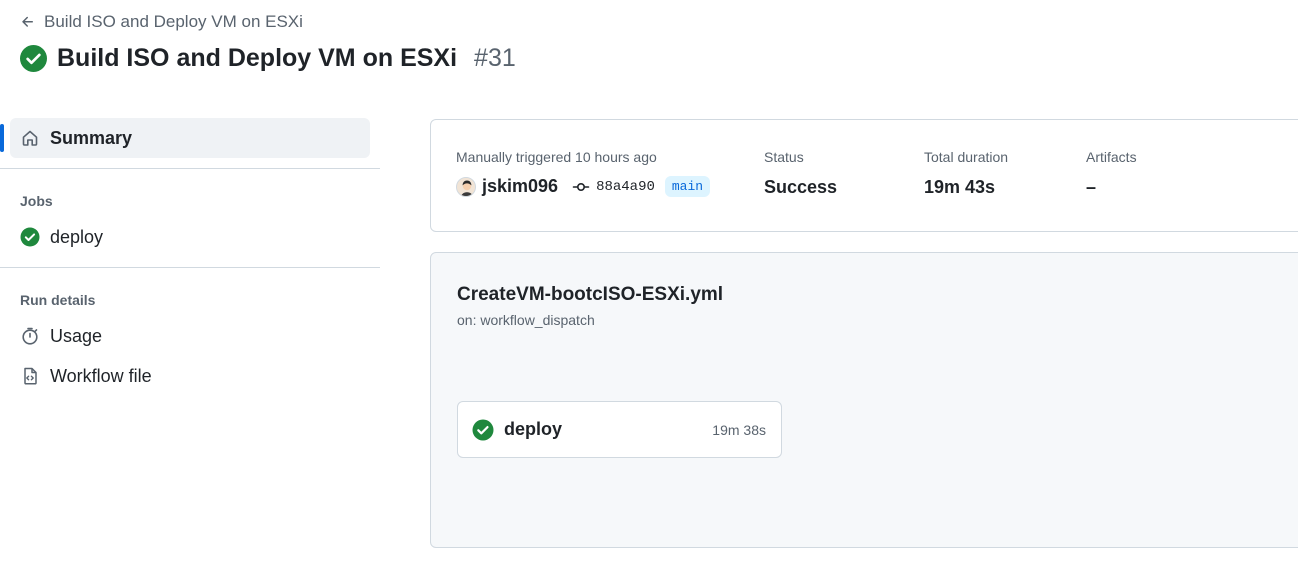  Describe the element at coordinates (960, 187) in the screenshot. I see `duration-value: 19m 43s` at that location.